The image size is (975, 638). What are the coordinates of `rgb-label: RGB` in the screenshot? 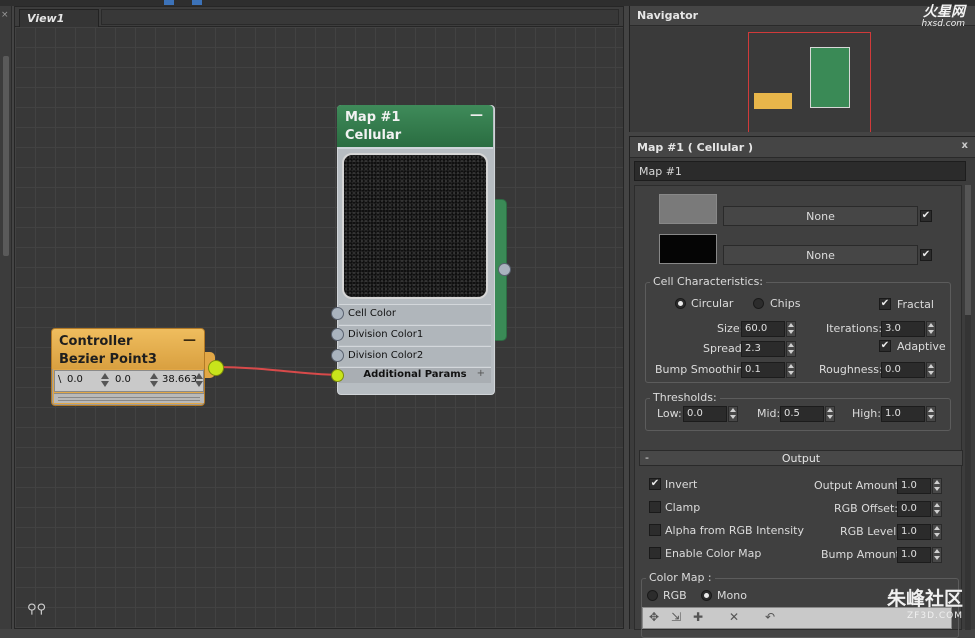 It's located at (675, 595).